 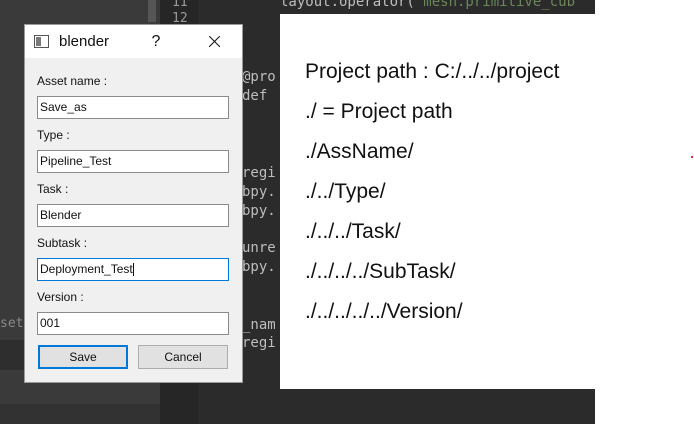 I want to click on code-decorator: @pro, so click(x=259, y=77).